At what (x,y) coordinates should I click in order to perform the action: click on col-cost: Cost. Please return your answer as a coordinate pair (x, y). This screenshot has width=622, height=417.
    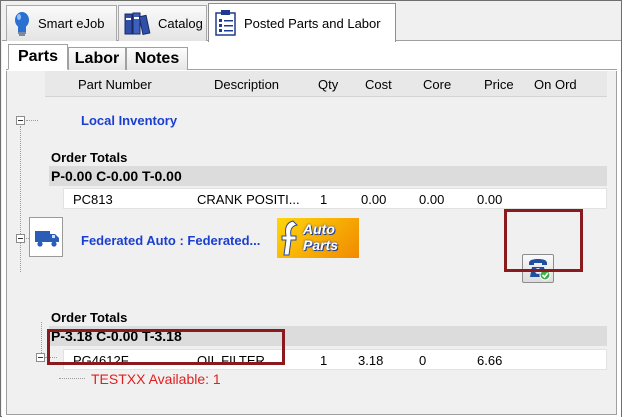
    Looking at the image, I should click on (378, 84).